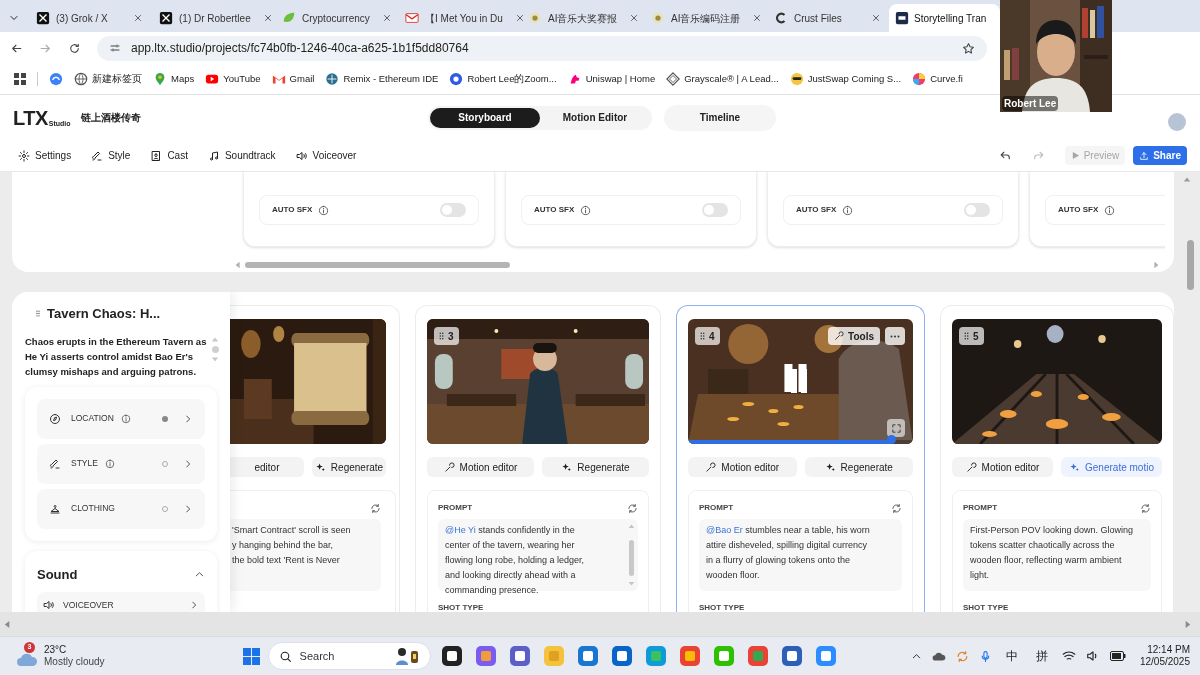  I want to click on clock-date: 12/05/2025, so click(1164, 662).